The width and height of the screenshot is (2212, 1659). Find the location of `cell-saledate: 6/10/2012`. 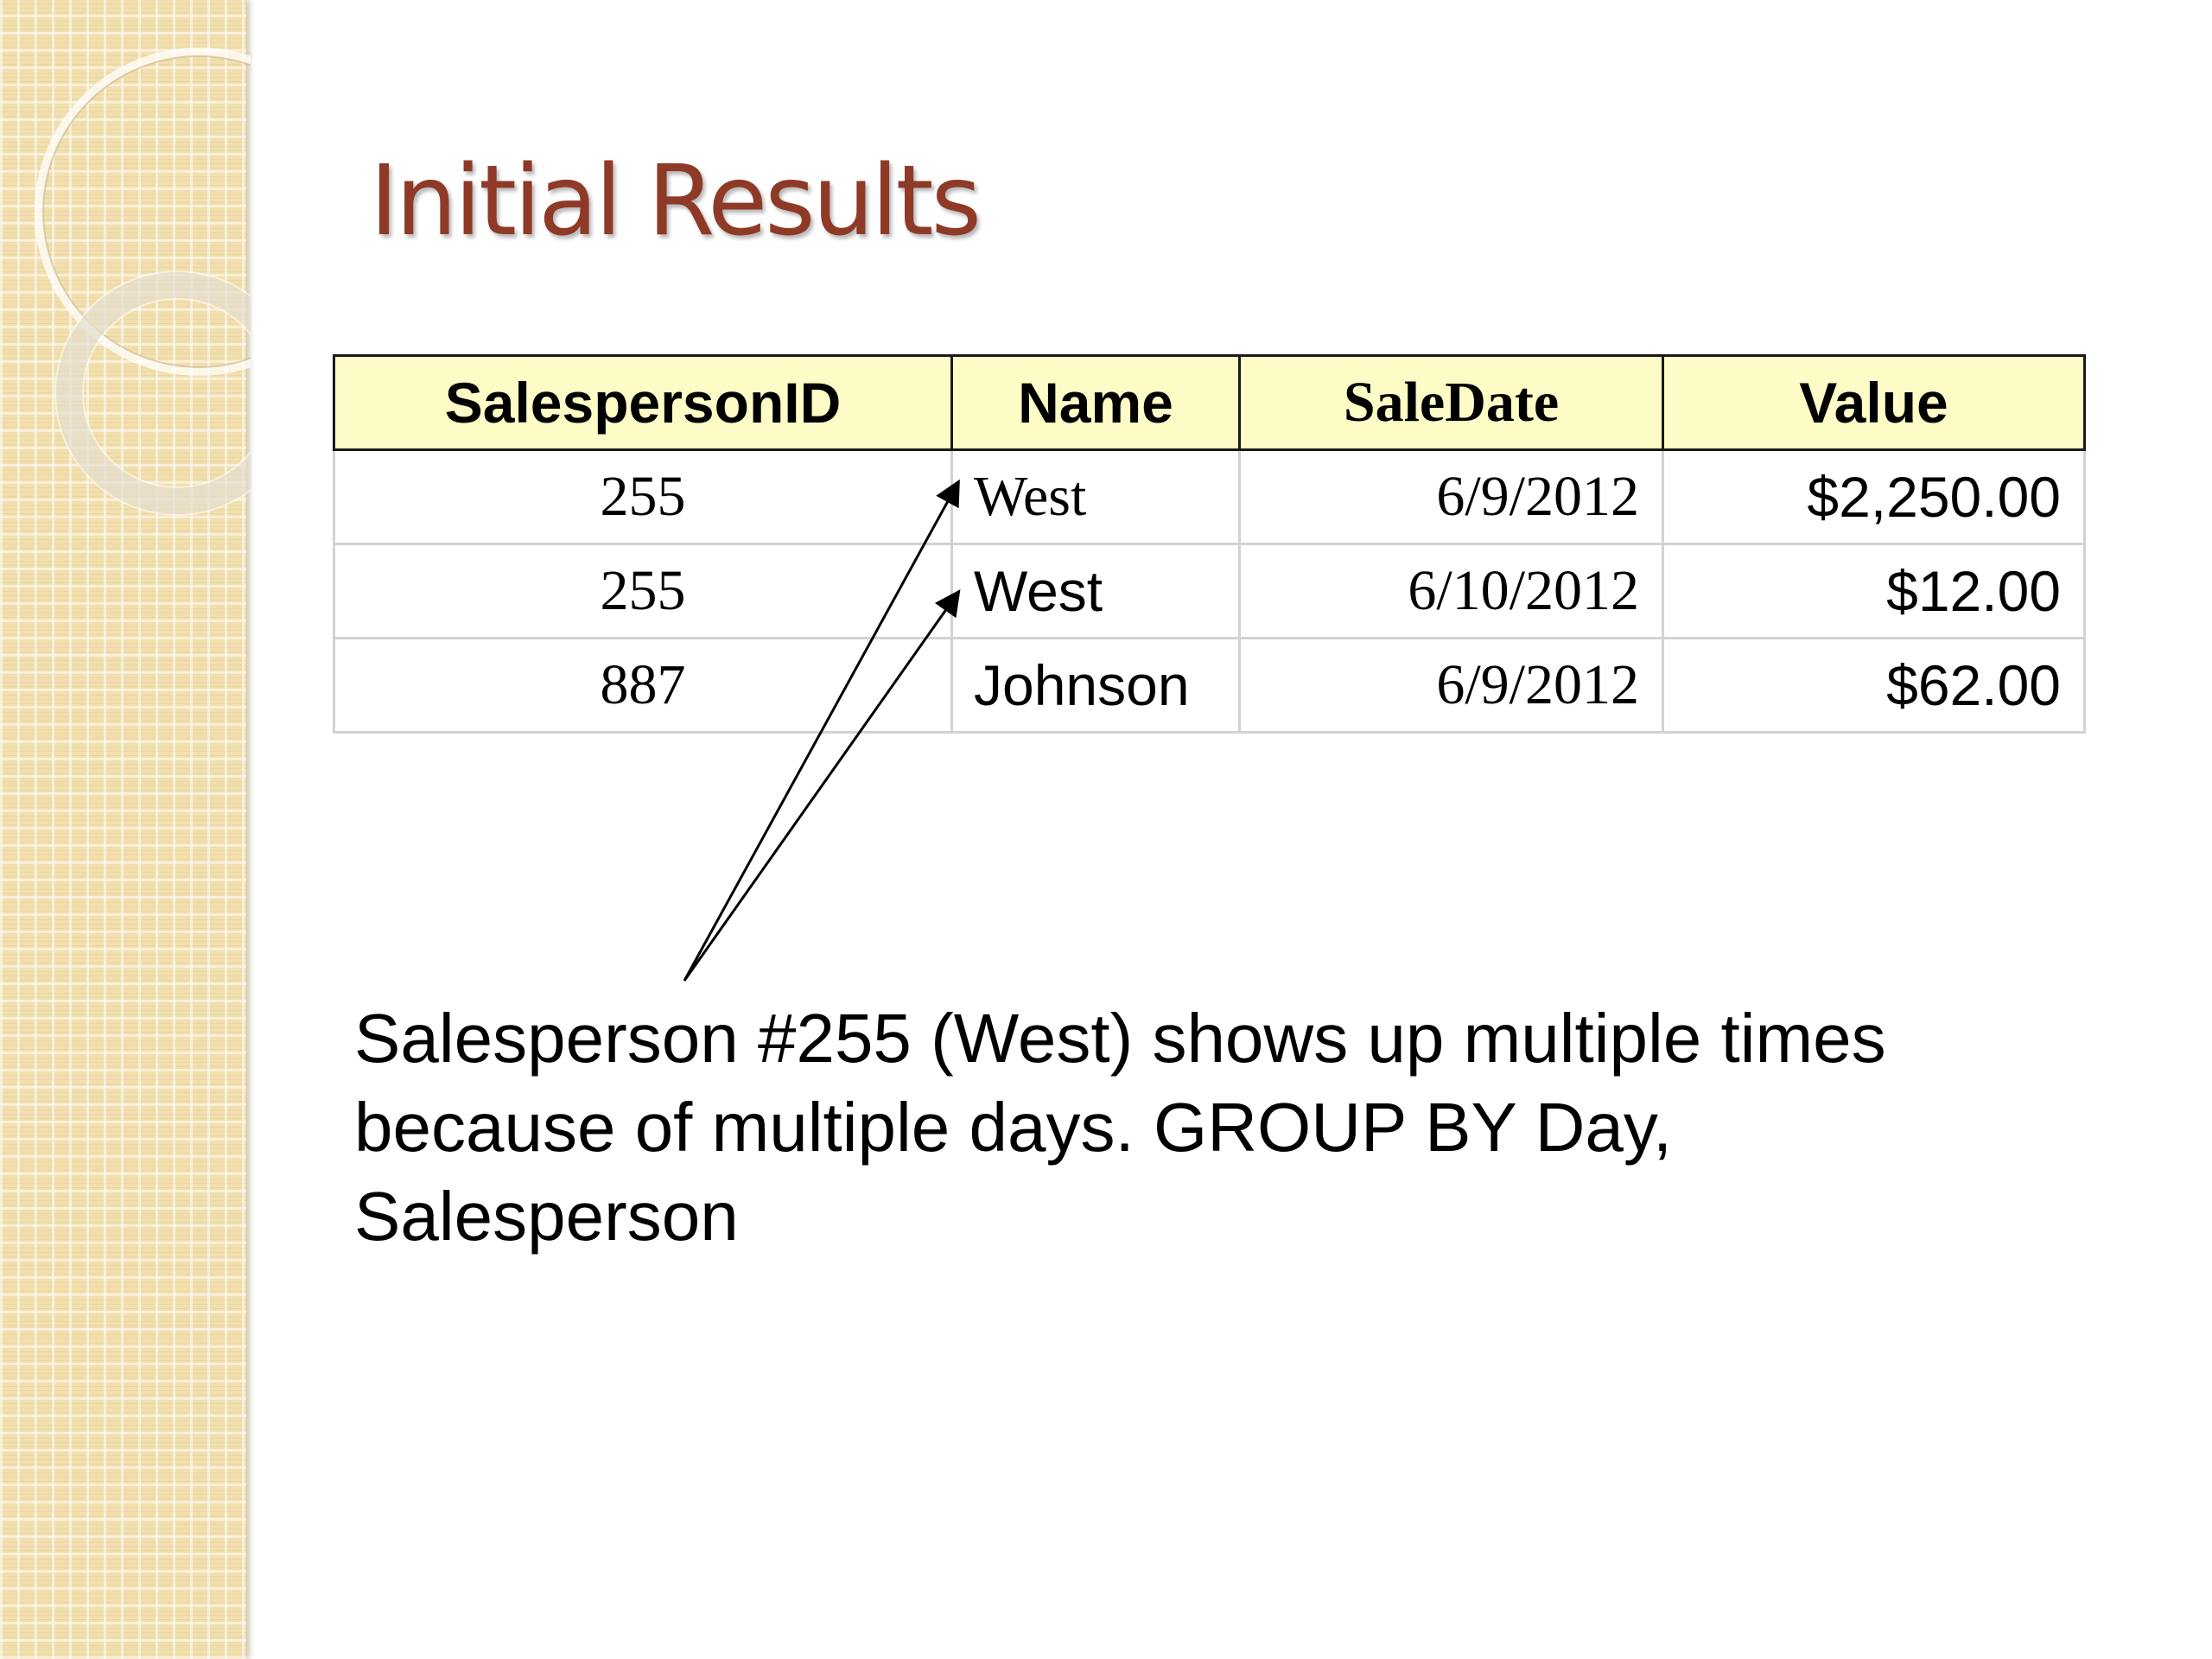

cell-saledate: 6/10/2012 is located at coordinates (1451, 591).